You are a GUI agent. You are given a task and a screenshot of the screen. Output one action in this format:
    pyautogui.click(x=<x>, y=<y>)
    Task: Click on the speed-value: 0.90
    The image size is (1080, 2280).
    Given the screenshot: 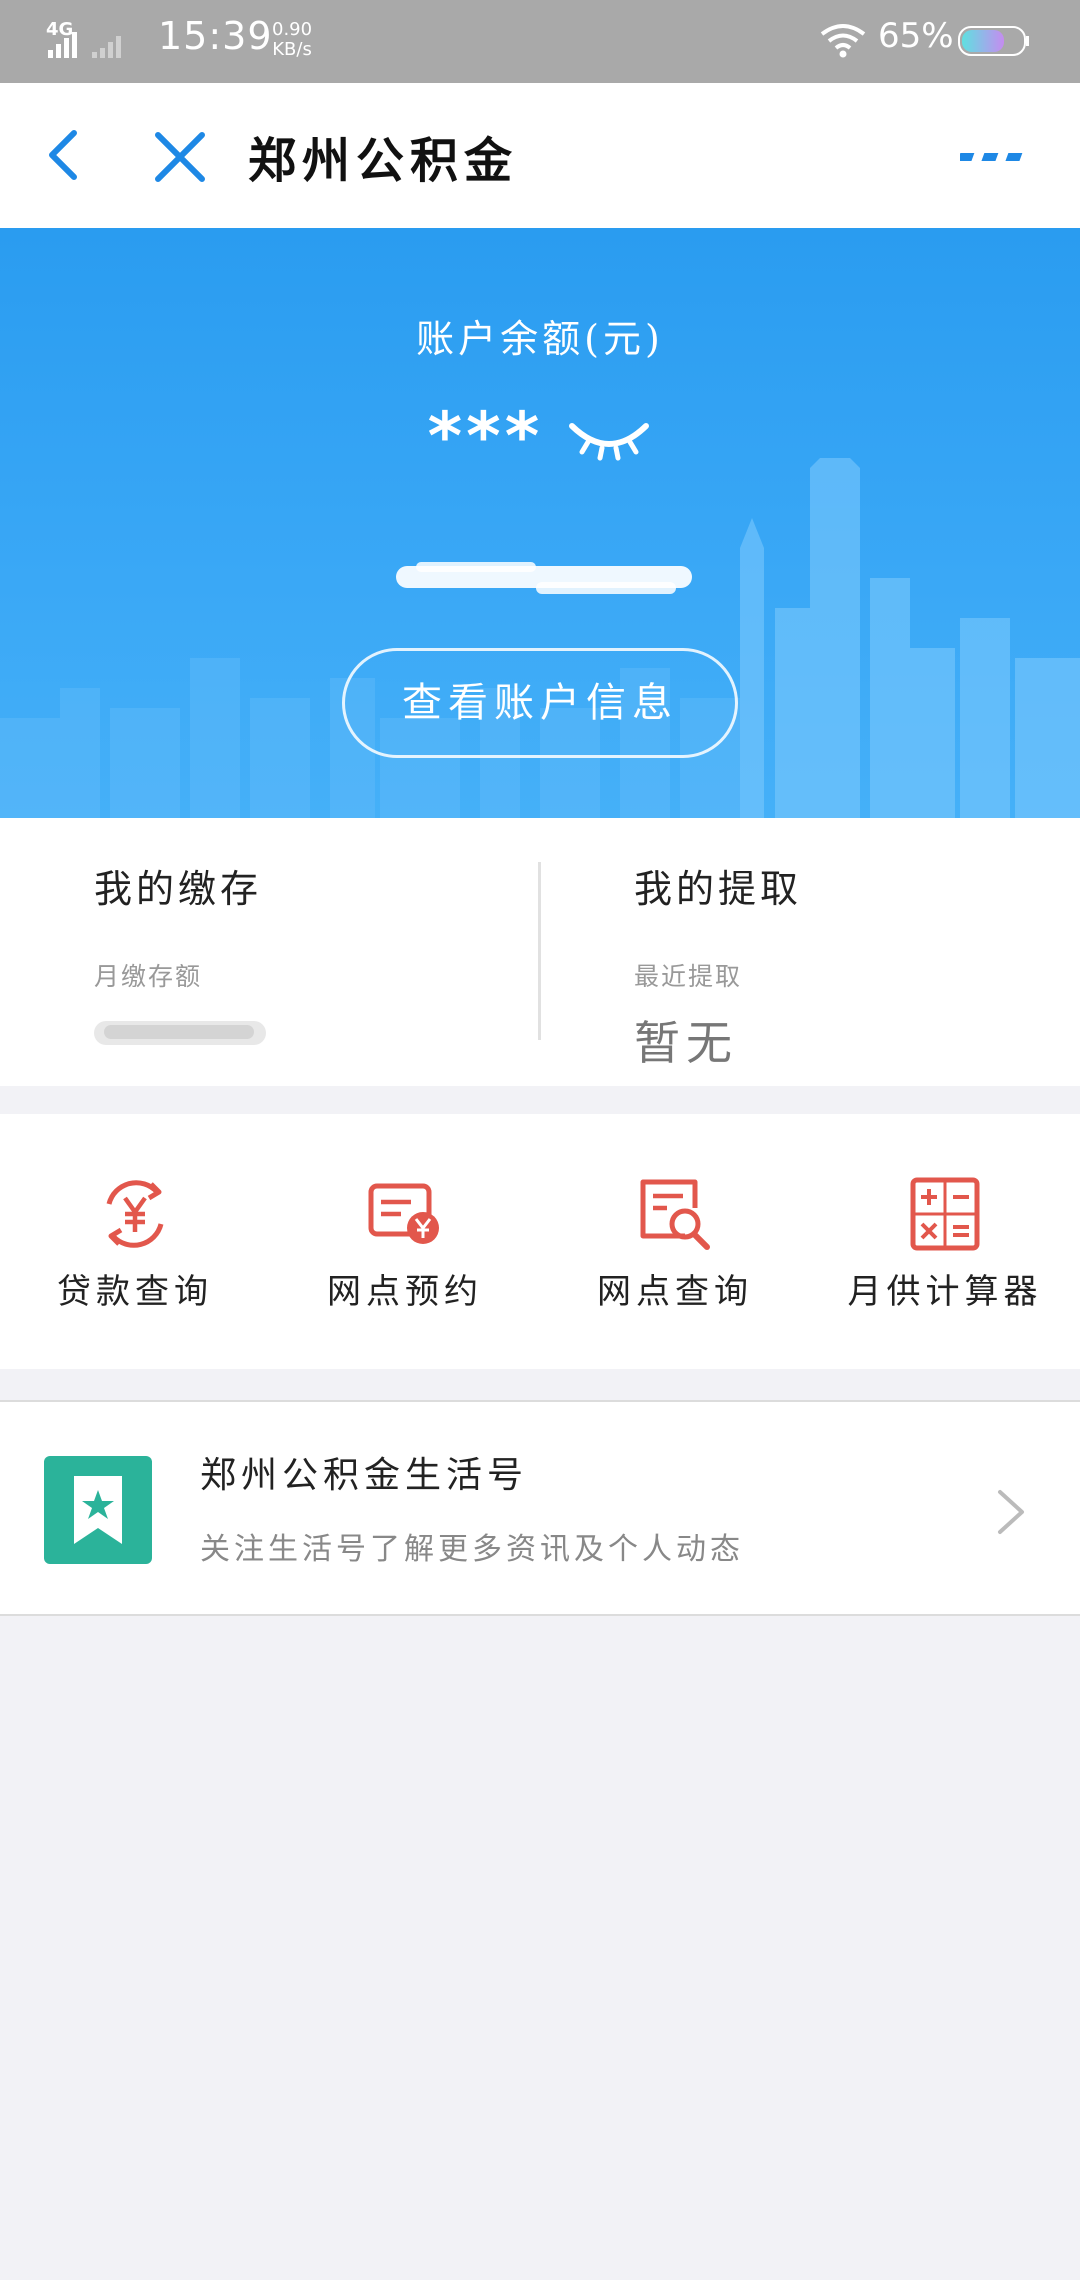 What is the action you would take?
    pyautogui.click(x=292, y=29)
    